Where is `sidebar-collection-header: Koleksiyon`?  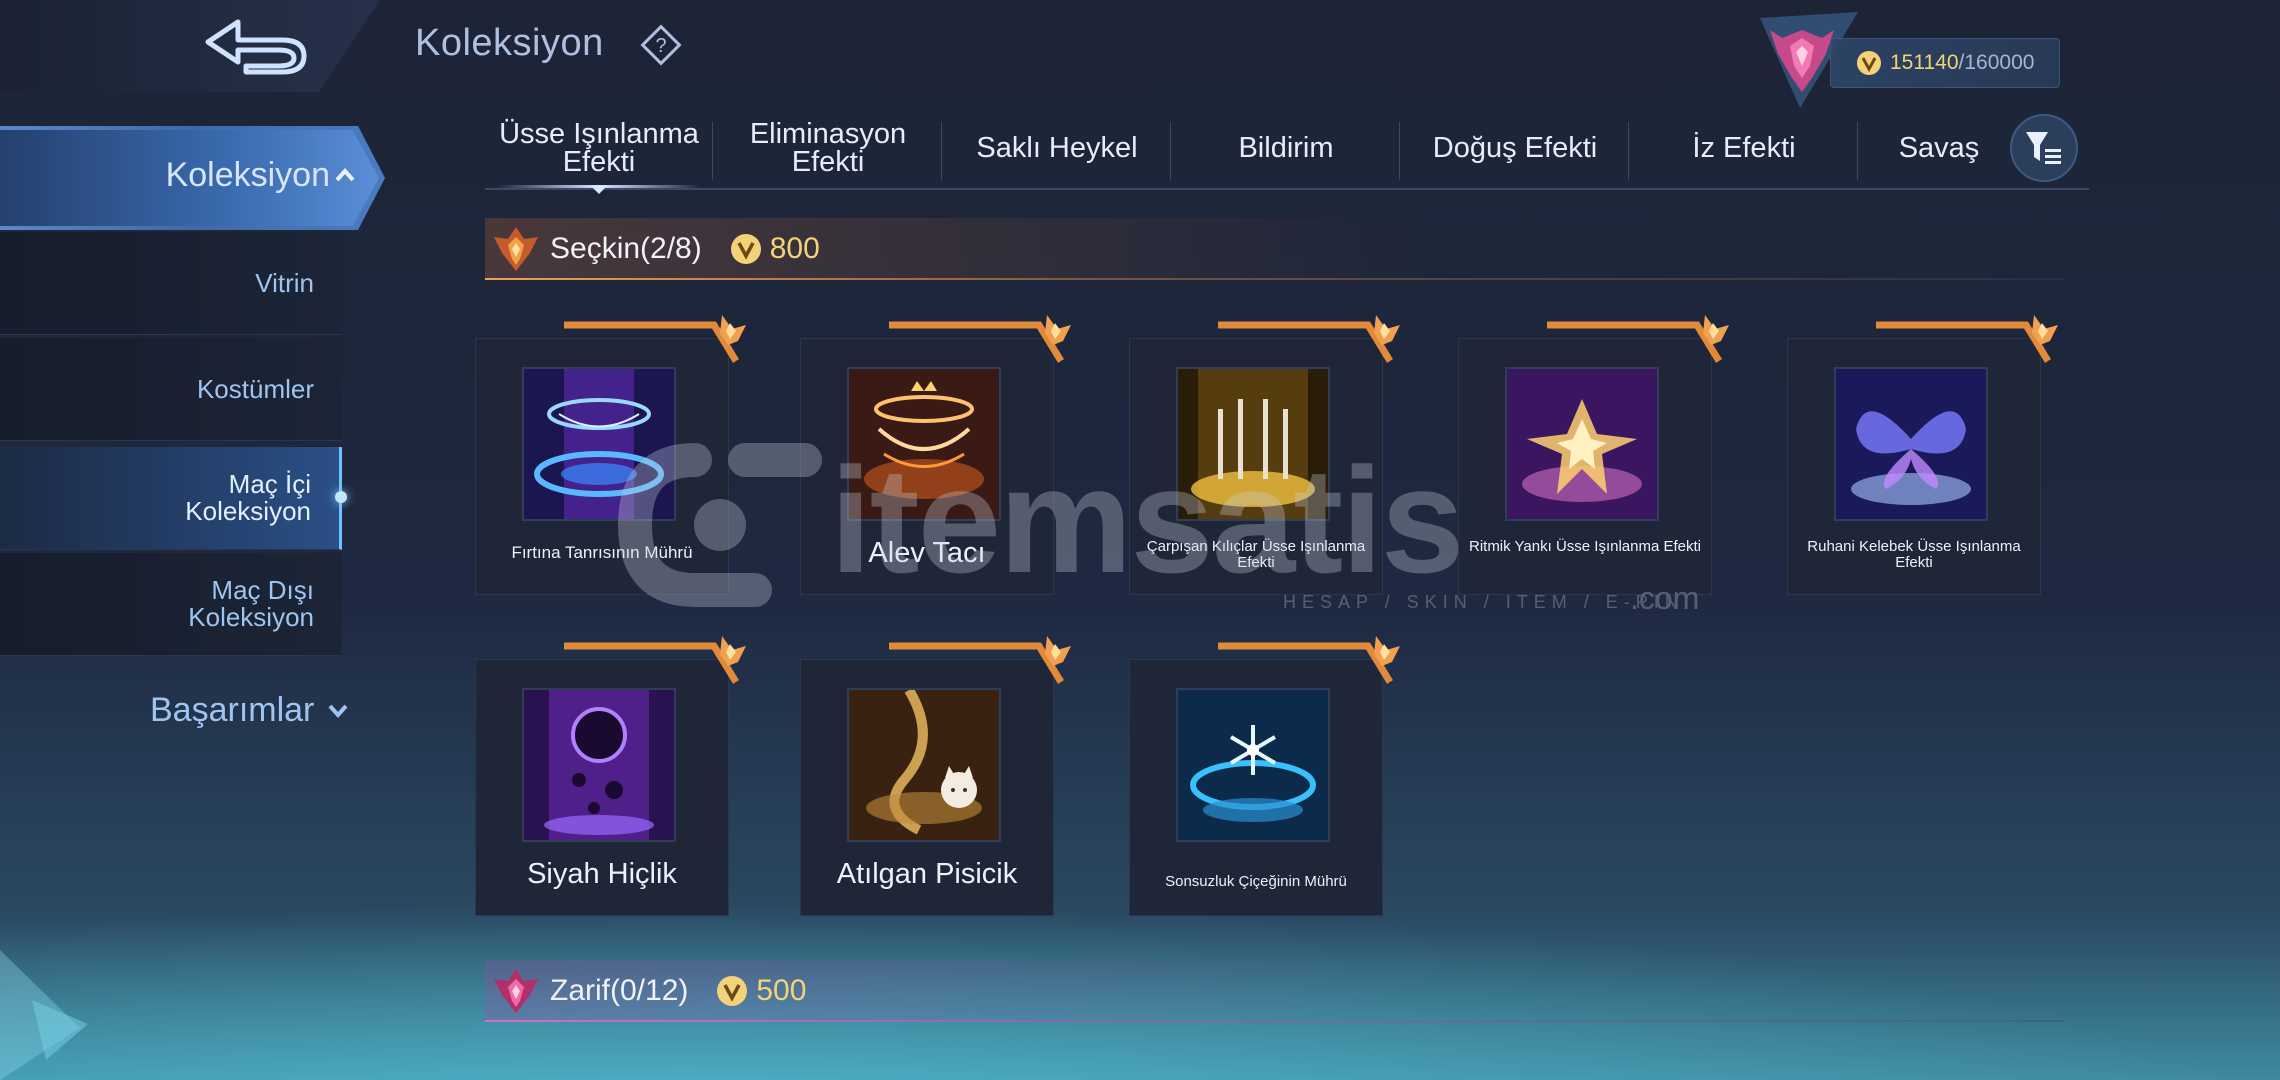 sidebar-collection-header: Koleksiyon is located at coordinates (192, 178).